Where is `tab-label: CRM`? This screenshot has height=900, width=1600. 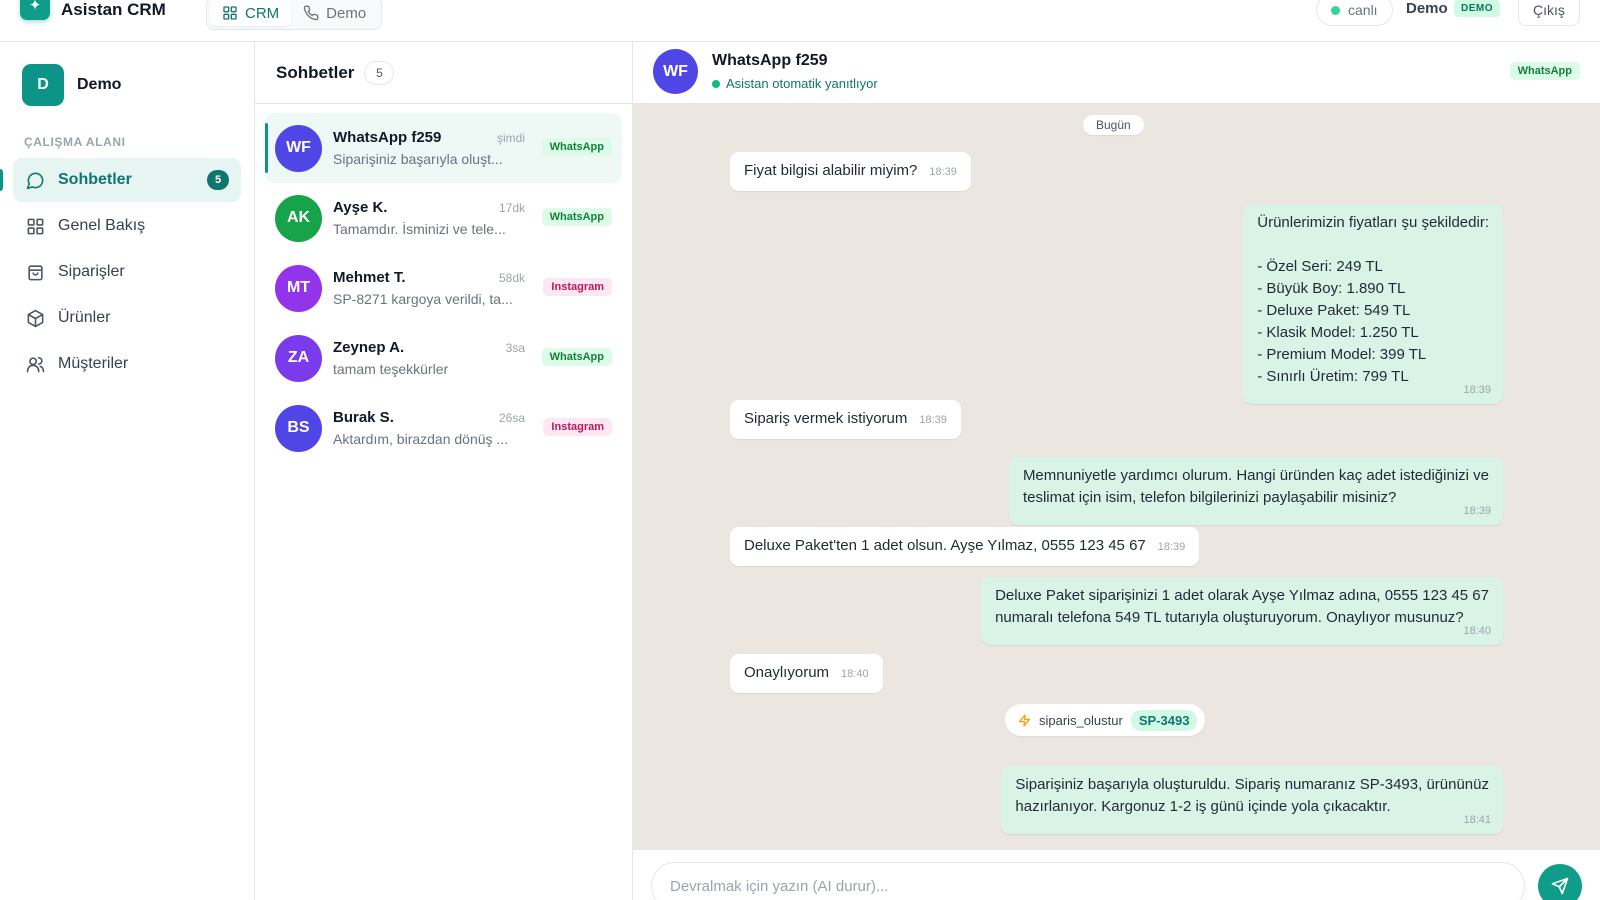 tab-label: CRM is located at coordinates (262, 13).